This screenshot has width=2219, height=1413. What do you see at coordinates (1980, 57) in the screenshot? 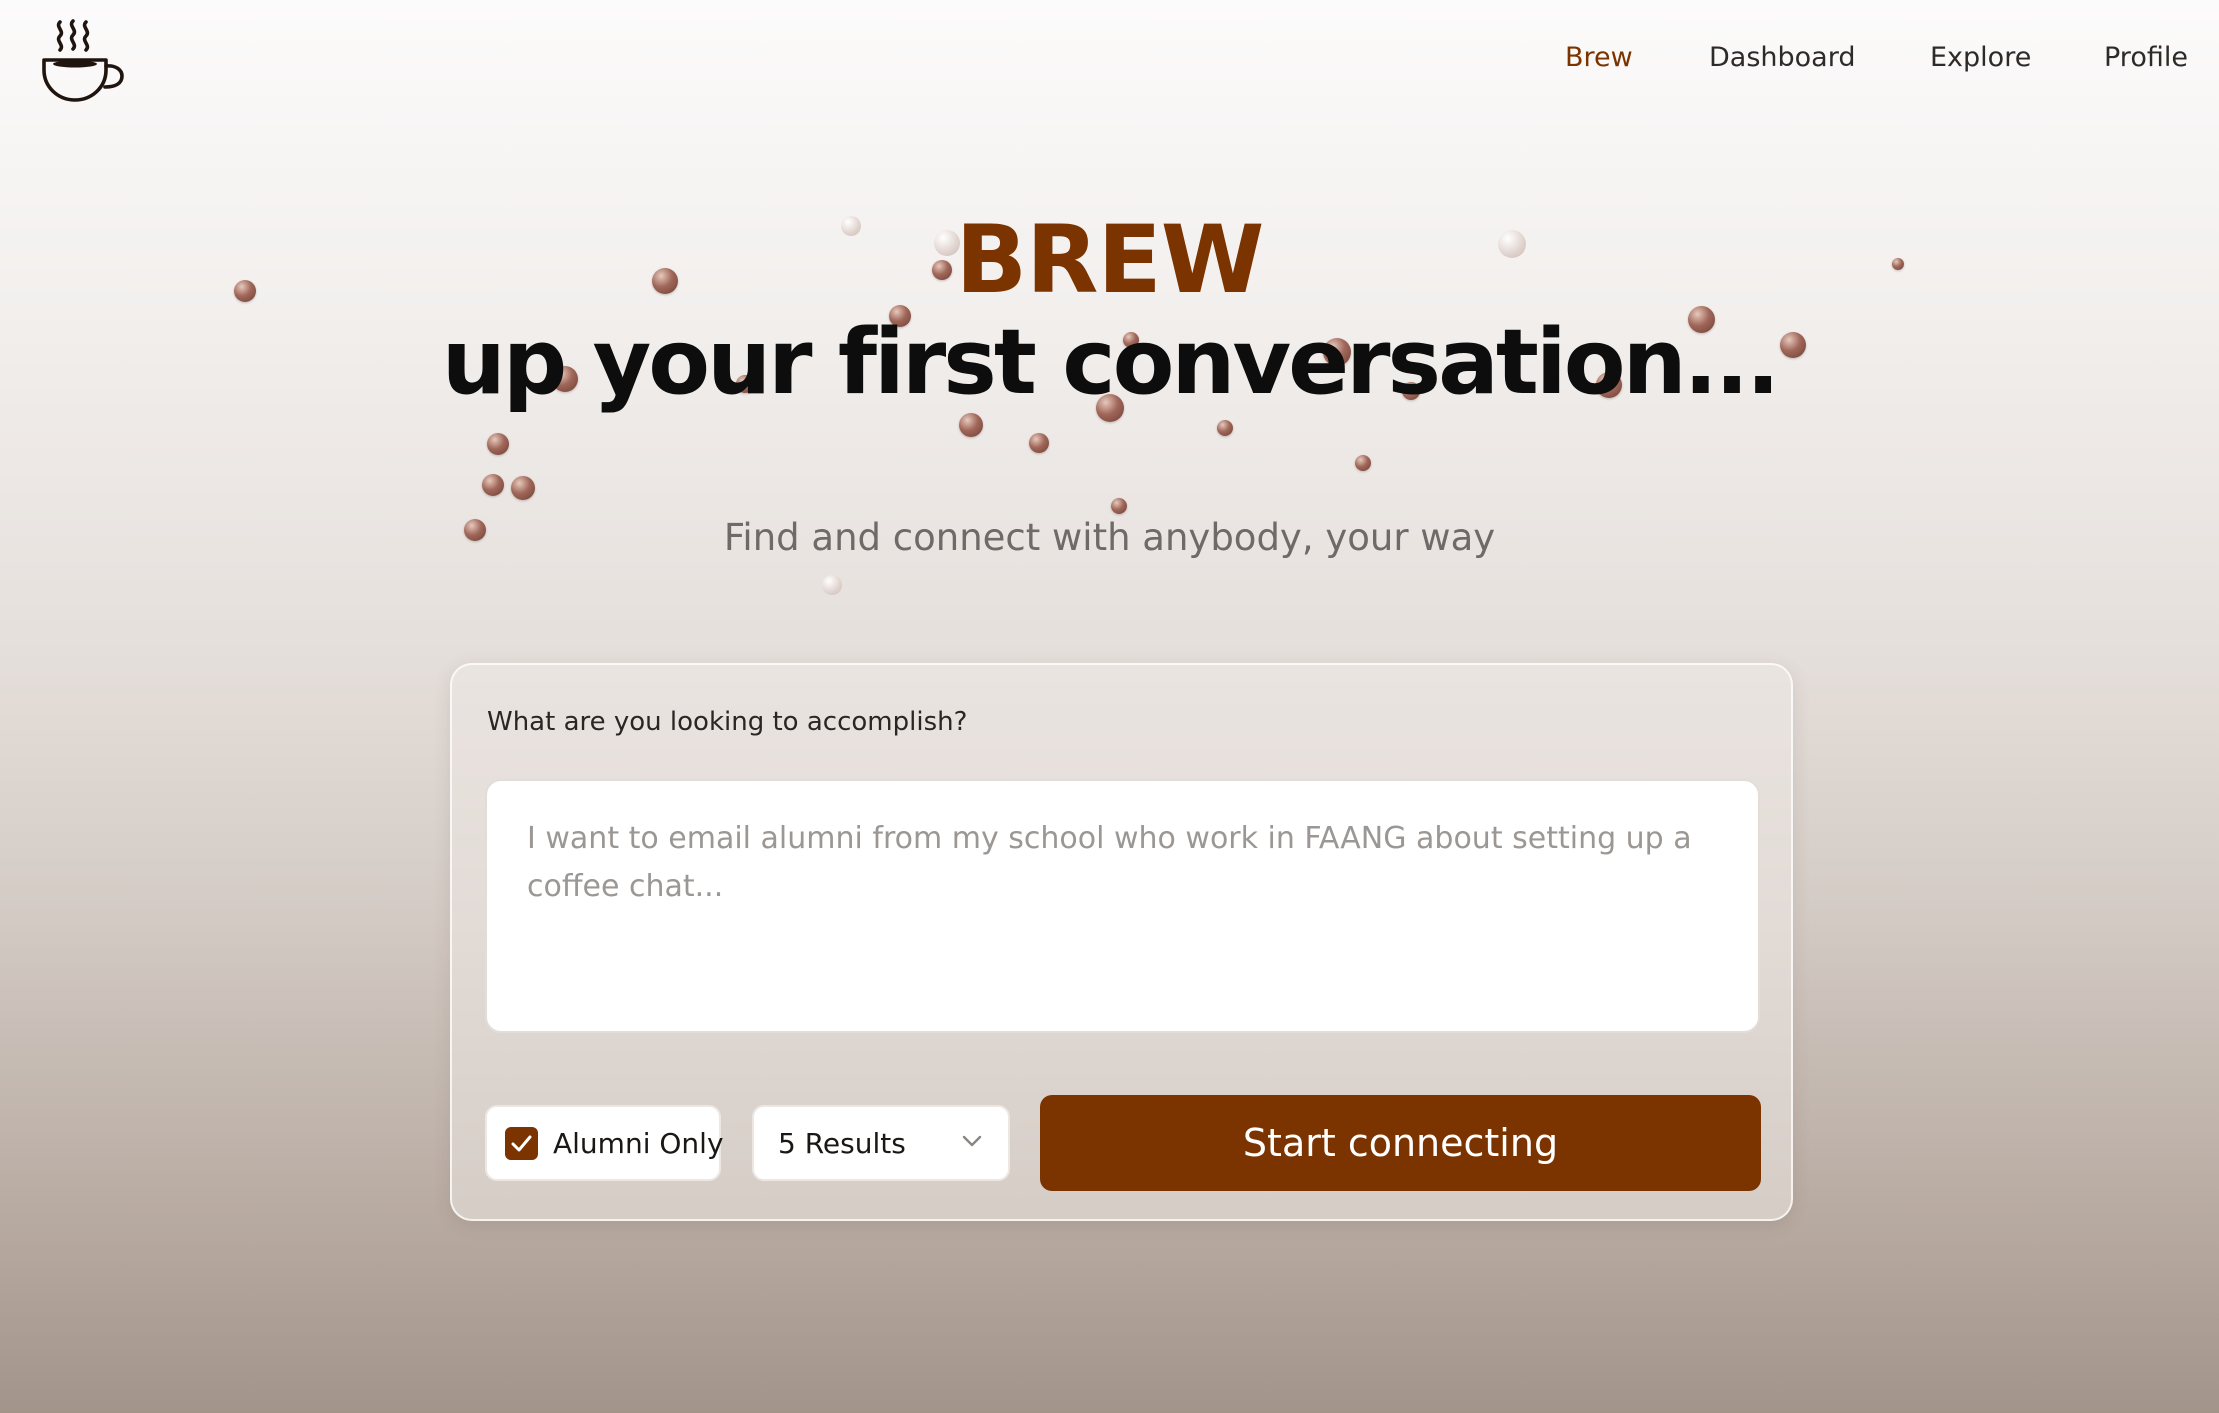
I see `nav-explore: Explore` at bounding box center [1980, 57].